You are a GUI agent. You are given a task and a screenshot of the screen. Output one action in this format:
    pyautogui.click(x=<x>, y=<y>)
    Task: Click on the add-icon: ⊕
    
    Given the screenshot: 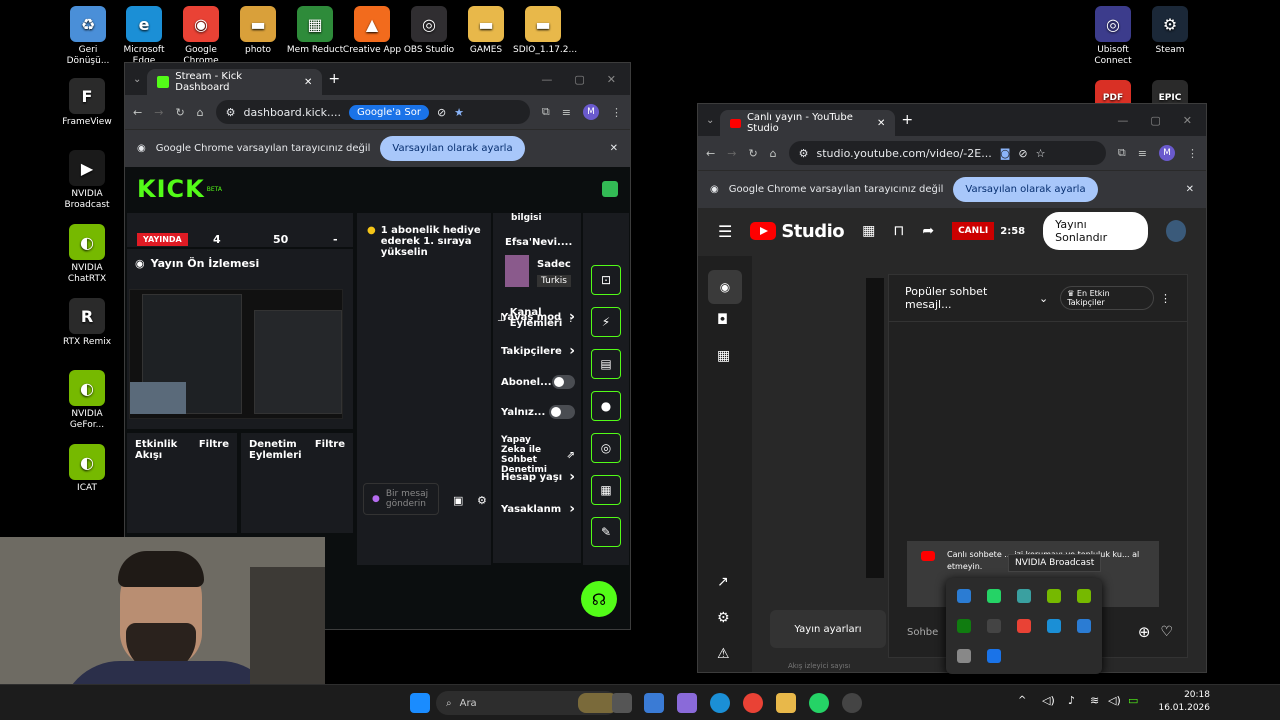 What is the action you would take?
    pyautogui.click(x=1144, y=632)
    